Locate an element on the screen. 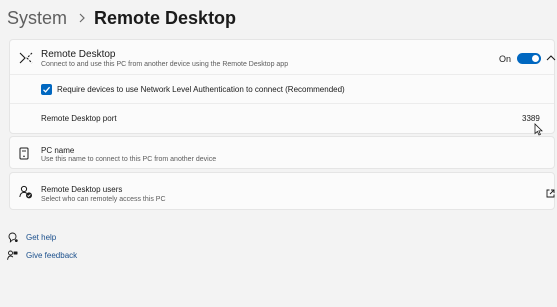 This screenshot has height=307, width=557. port-row: Remote Desktop port 3389 is located at coordinates (282, 119).